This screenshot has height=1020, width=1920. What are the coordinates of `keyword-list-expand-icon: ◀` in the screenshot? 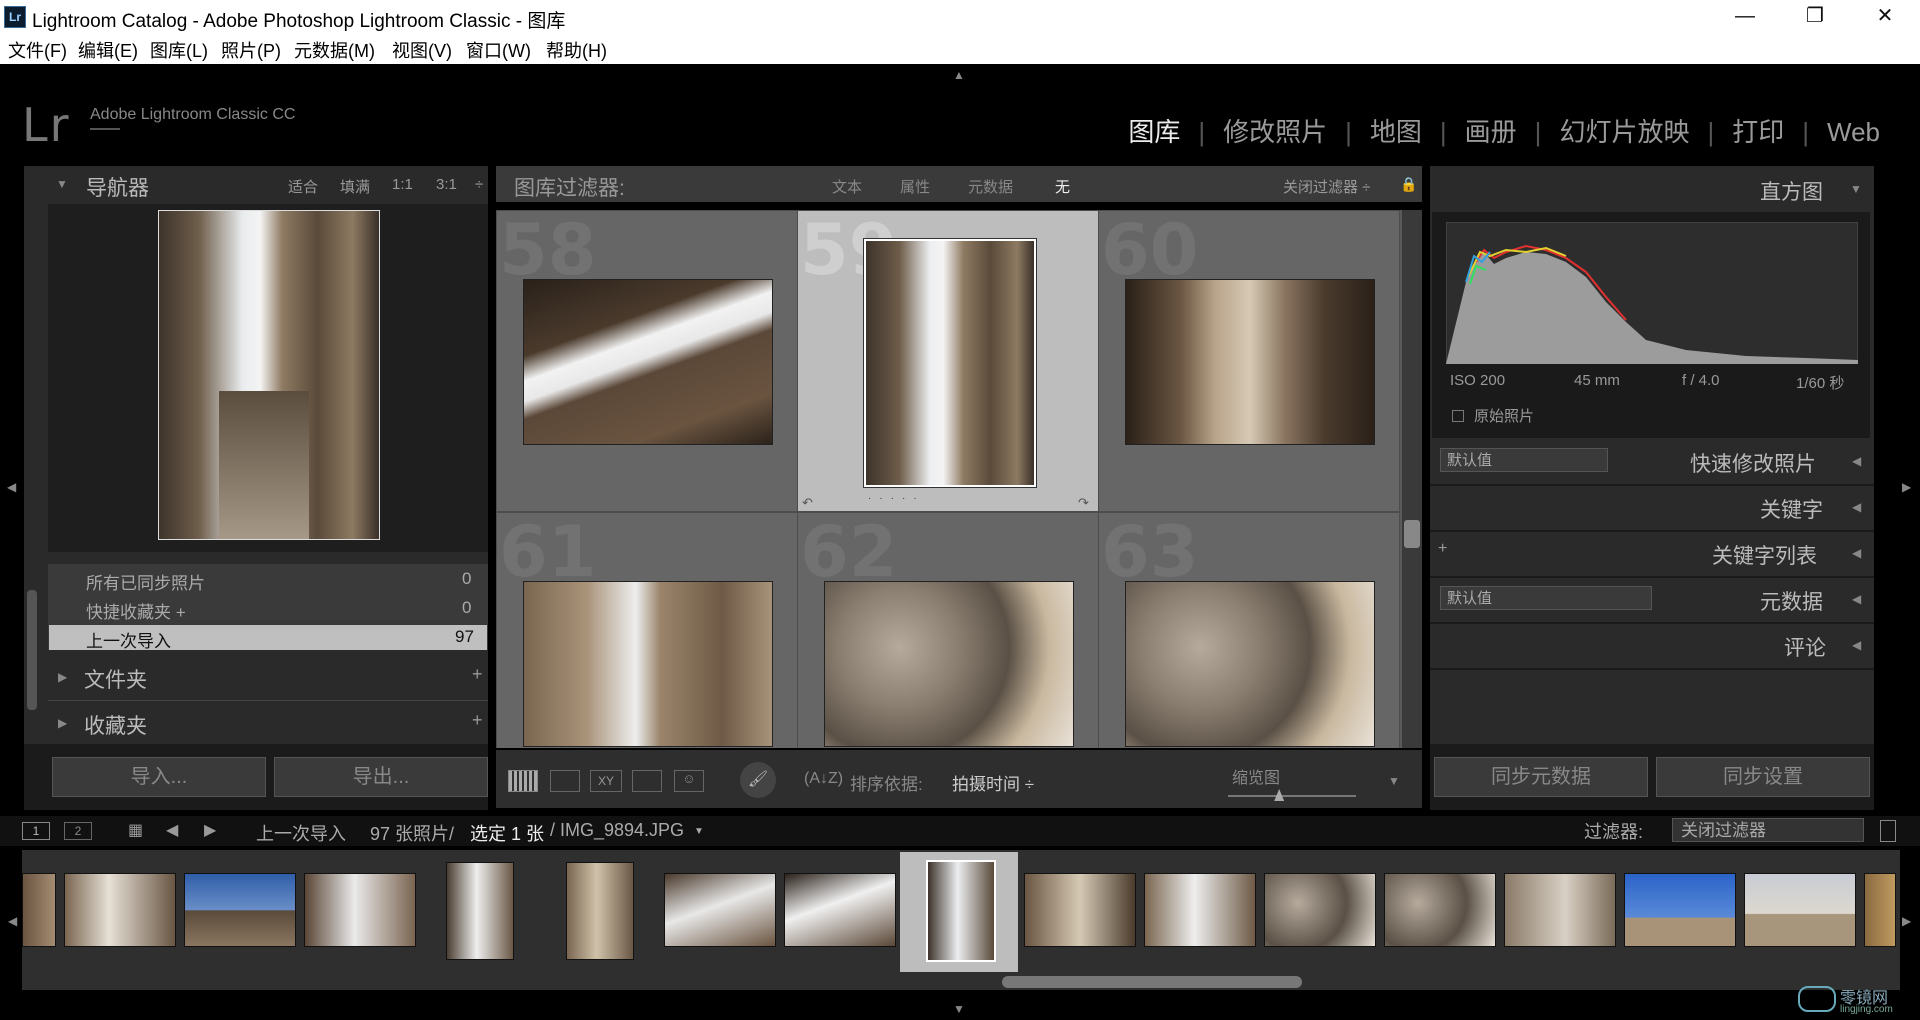 It's located at (1856, 553).